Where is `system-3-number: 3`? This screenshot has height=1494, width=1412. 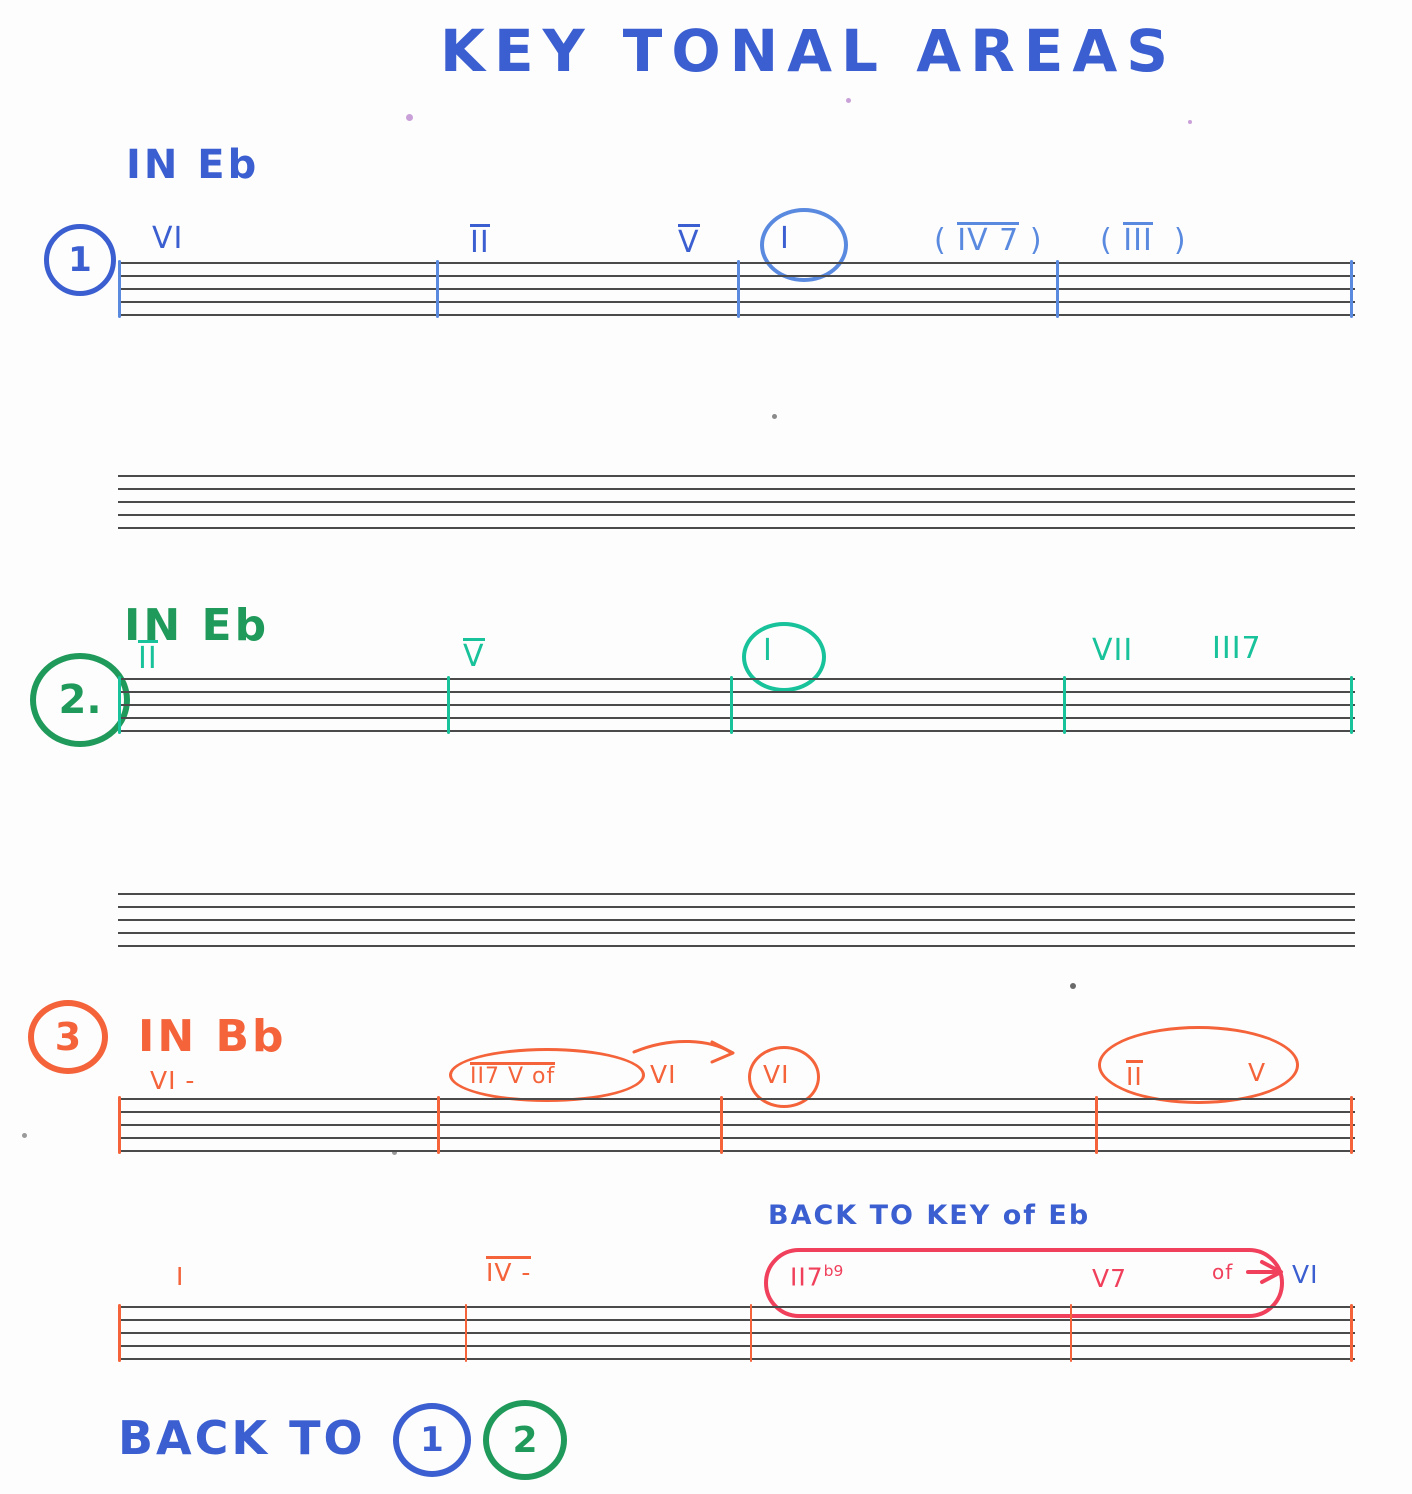
system-3-number: 3 is located at coordinates (68, 1037).